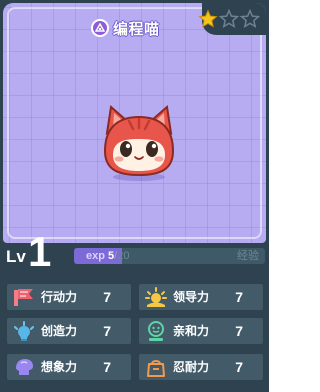  Describe the element at coordinates (169, 256) in the screenshot. I see `exp-progress-bar: exp 5/20 经验` at that location.